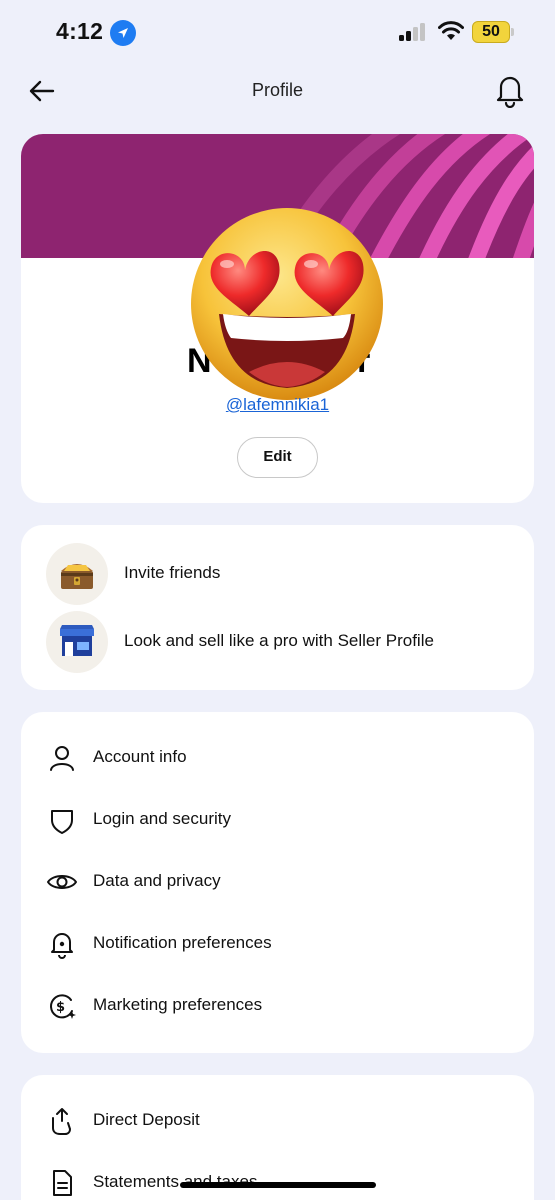  Describe the element at coordinates (277, 820) in the screenshot. I see `login-security-row: Login and security` at that location.